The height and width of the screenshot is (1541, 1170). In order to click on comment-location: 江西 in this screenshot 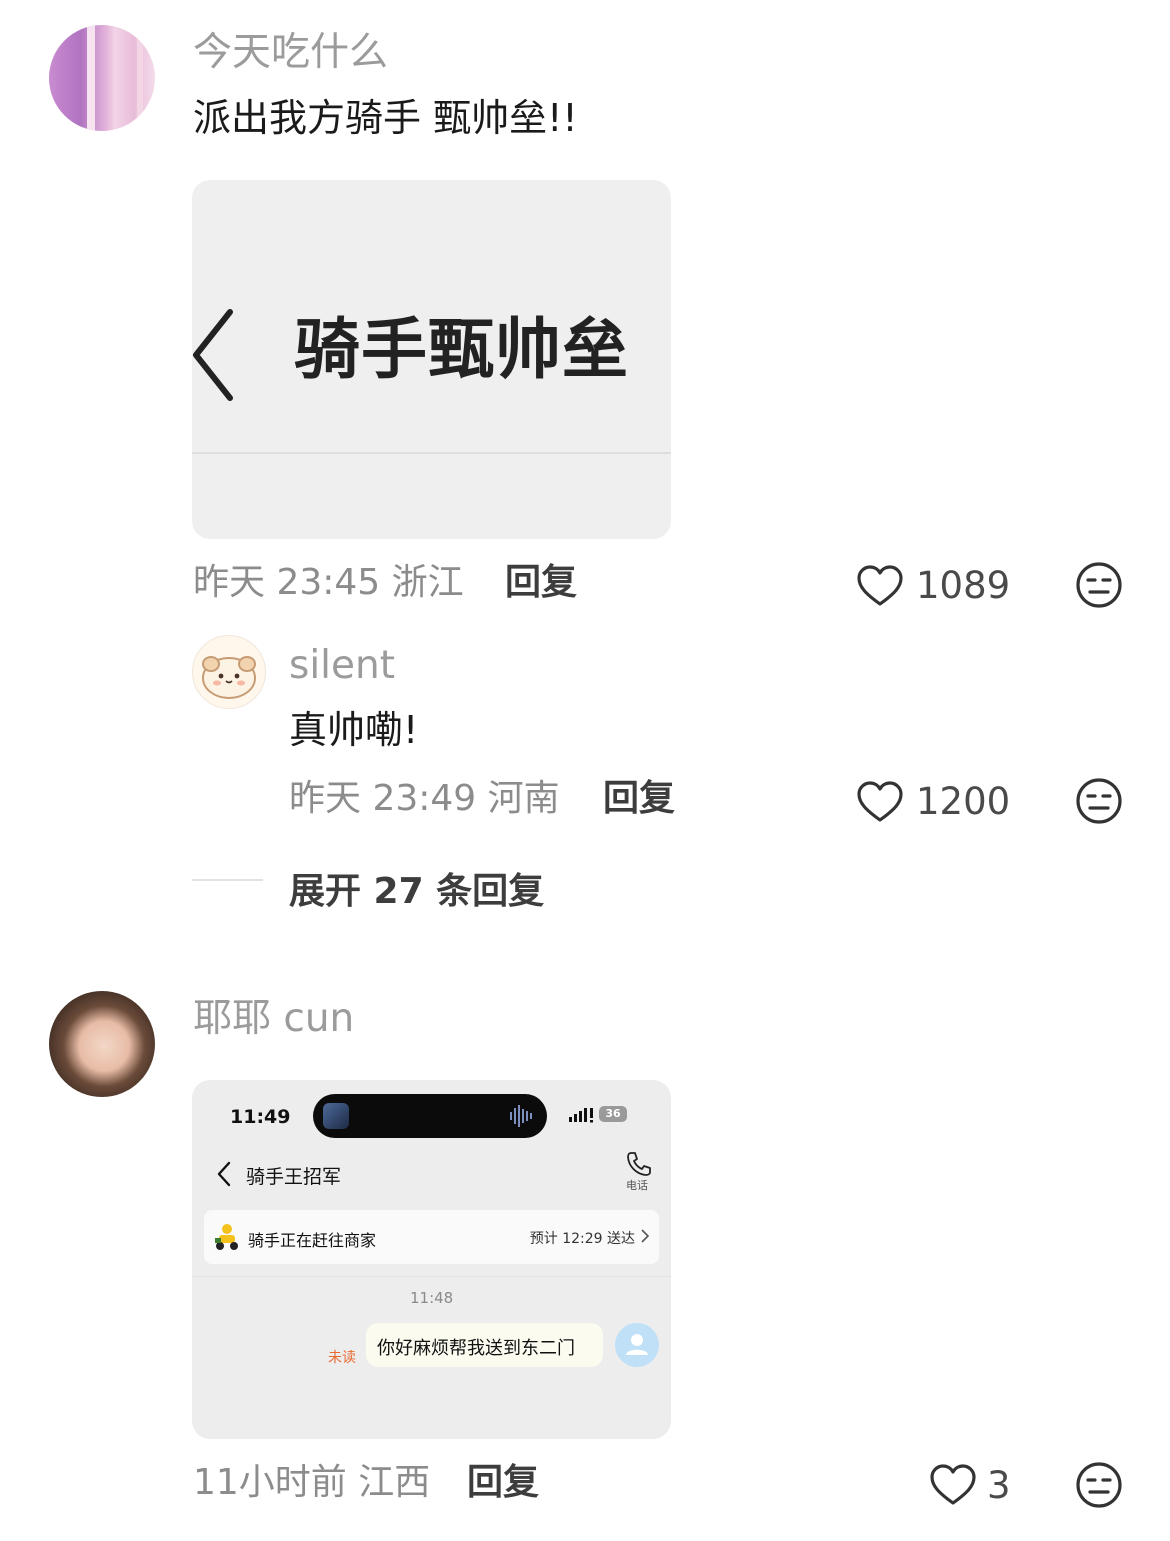, I will do `click(394, 1482)`.